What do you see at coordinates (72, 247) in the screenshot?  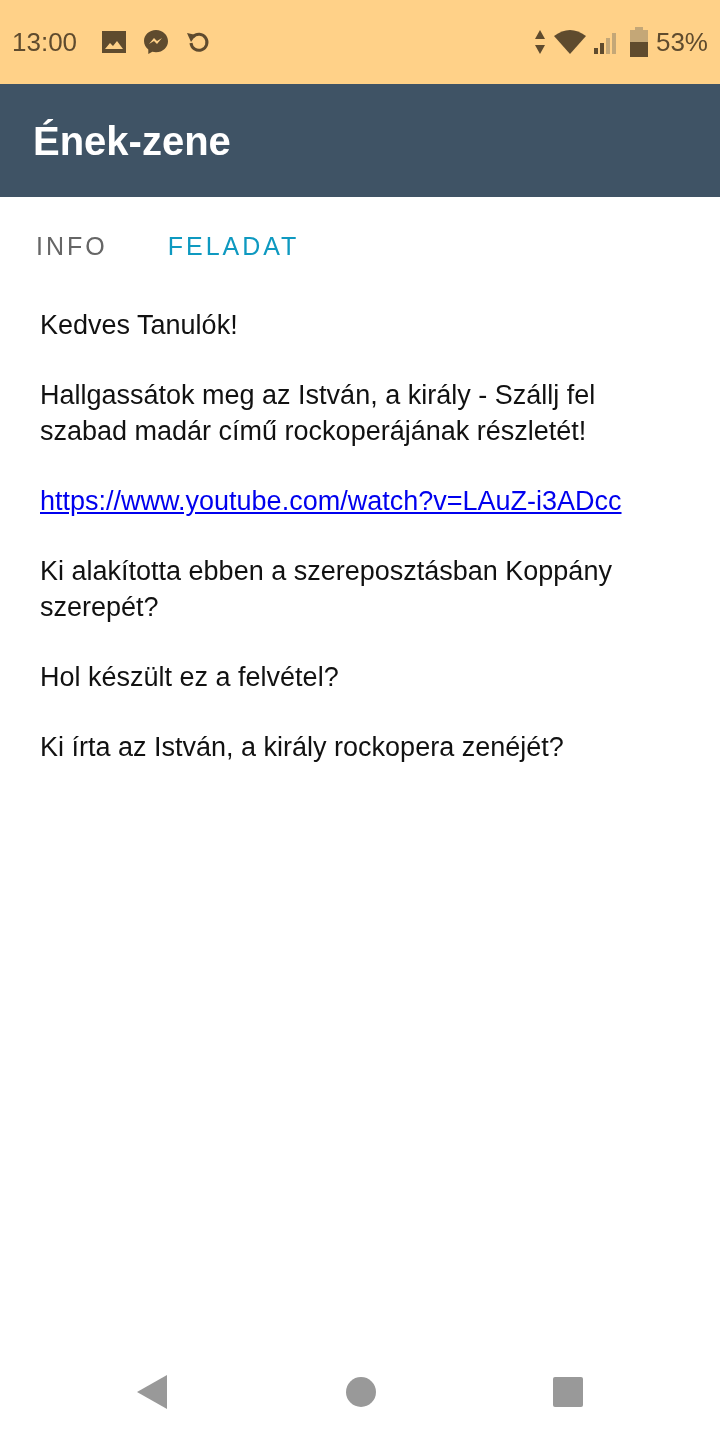 I see `tab: INFO` at bounding box center [72, 247].